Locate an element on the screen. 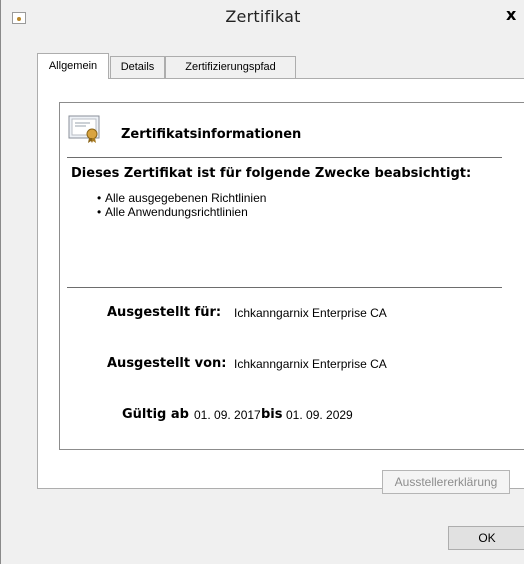 The image size is (524, 564). valid-from-value: 01. 09. 2017 is located at coordinates (227, 415).